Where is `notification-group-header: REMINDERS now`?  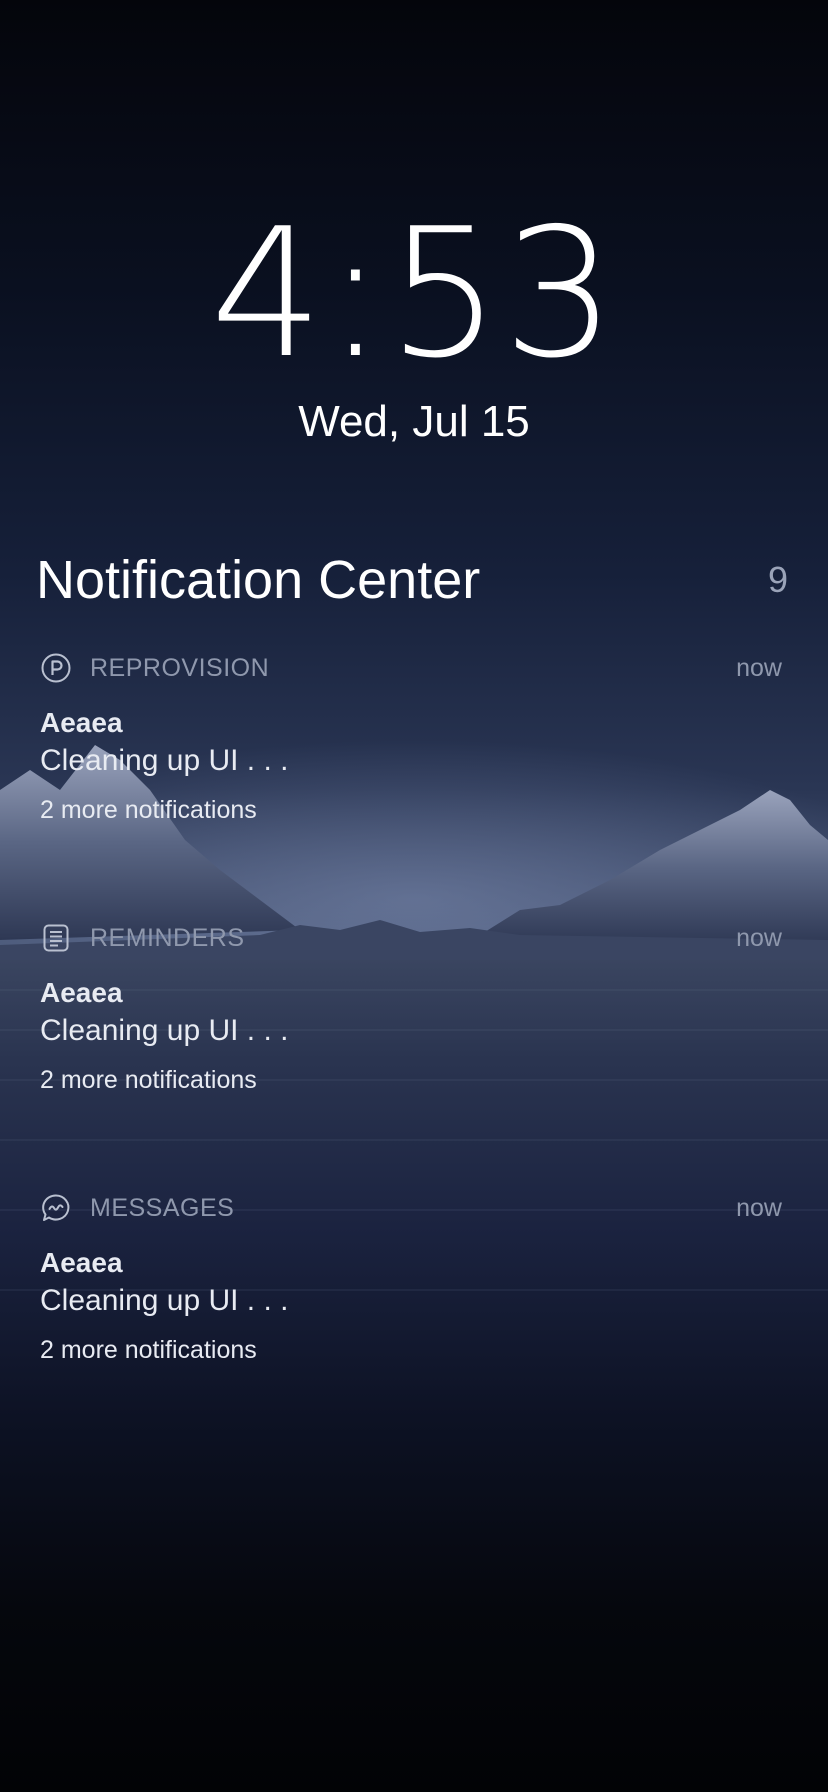
notification-group-header: REMINDERS now is located at coordinates (411, 938).